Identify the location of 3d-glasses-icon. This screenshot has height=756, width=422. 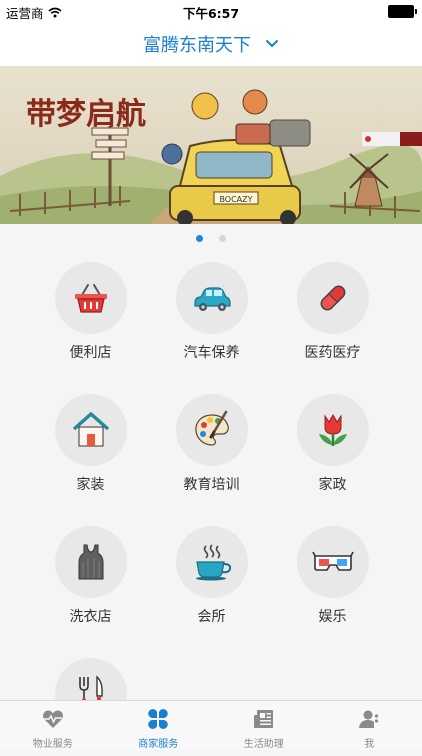
(333, 562).